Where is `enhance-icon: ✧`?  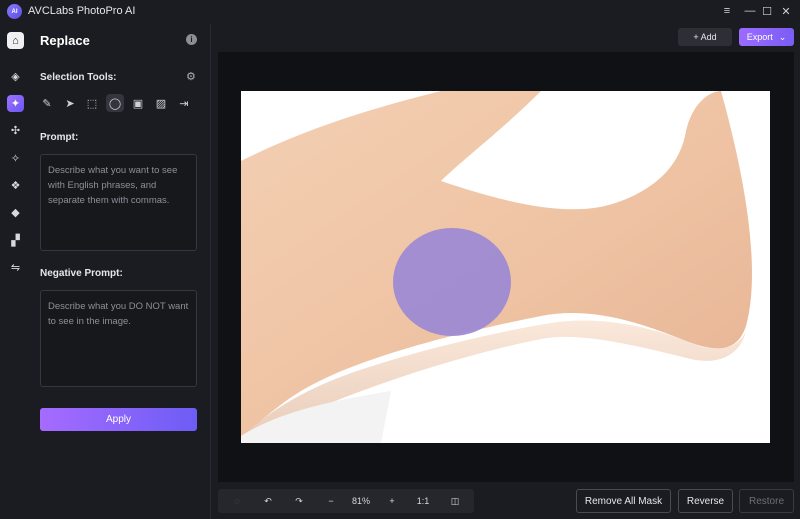 enhance-icon: ✧ is located at coordinates (15, 158).